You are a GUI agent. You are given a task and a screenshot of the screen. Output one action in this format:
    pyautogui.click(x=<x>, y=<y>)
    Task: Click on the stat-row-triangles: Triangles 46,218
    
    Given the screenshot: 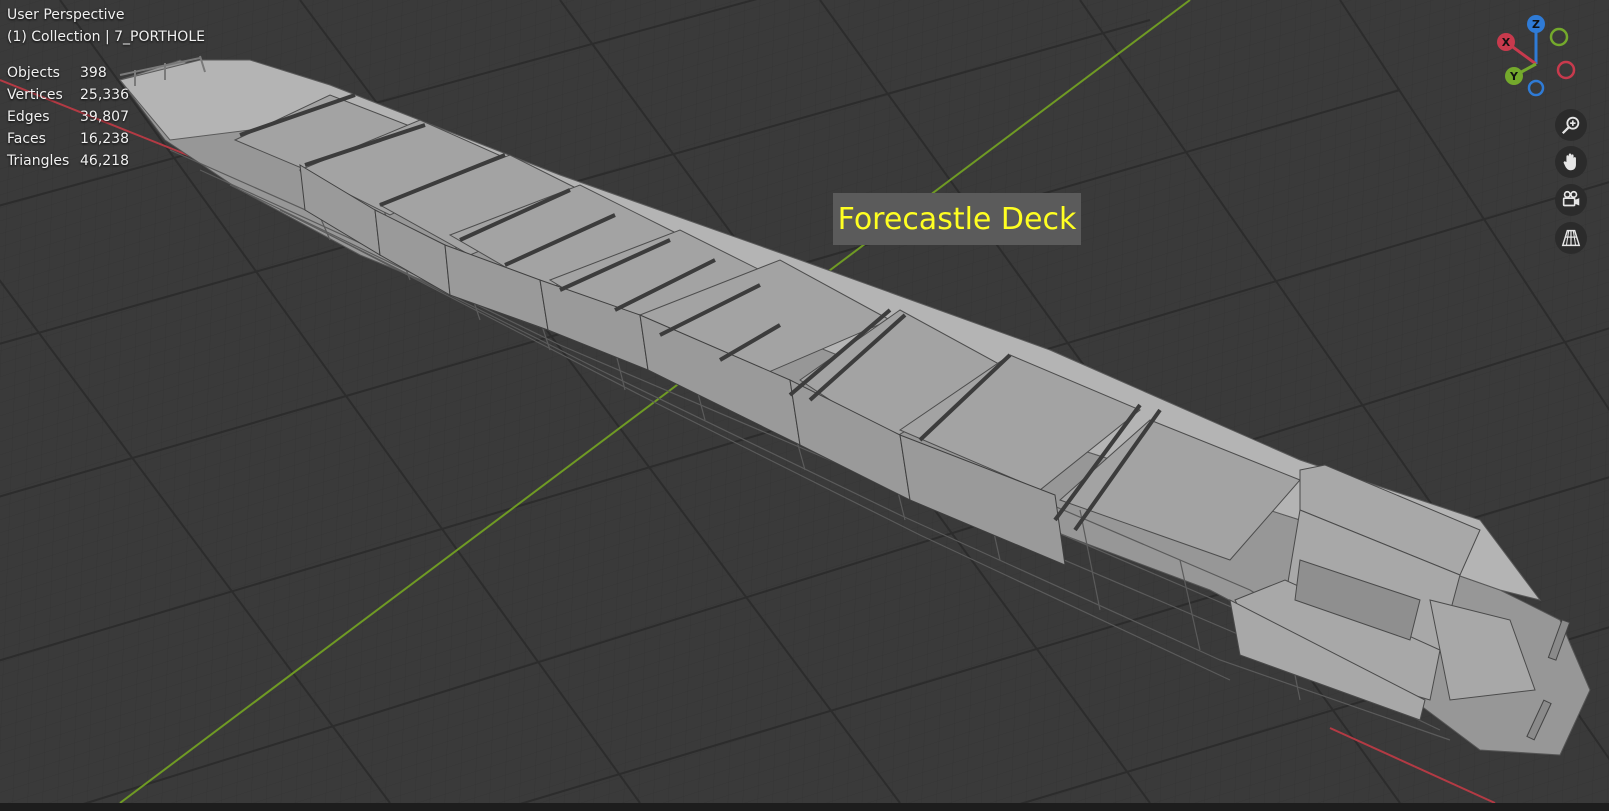 What is the action you would take?
    pyautogui.click(x=68, y=161)
    